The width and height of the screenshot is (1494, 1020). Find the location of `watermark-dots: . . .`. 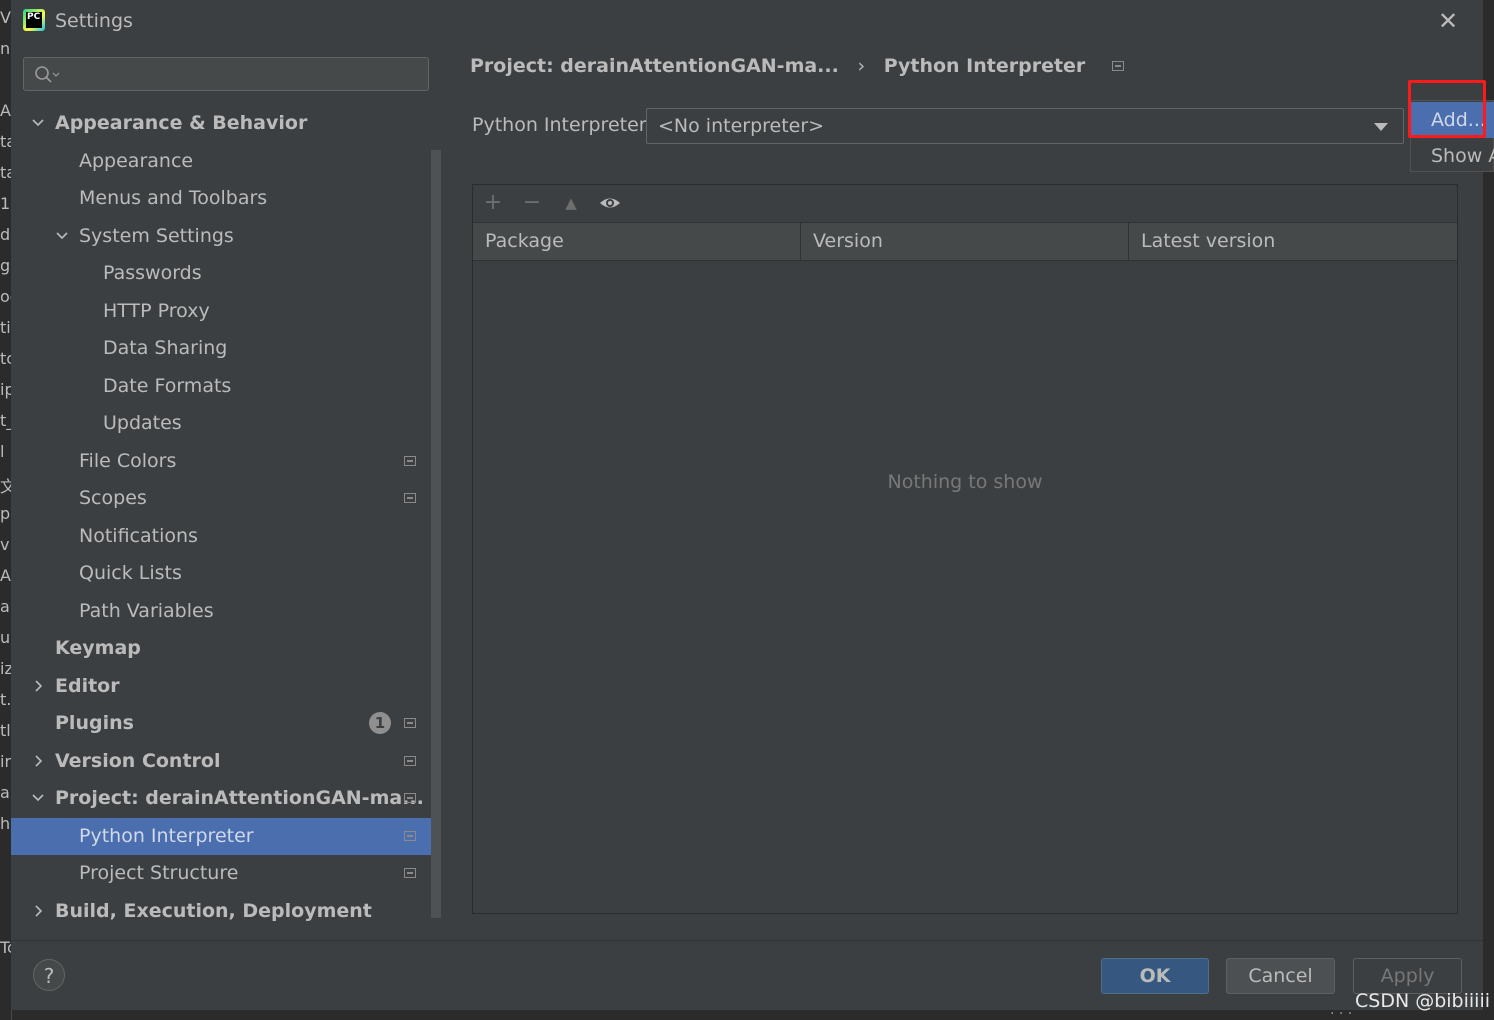

watermark-dots: . . . is located at coordinates (1341, 1010).